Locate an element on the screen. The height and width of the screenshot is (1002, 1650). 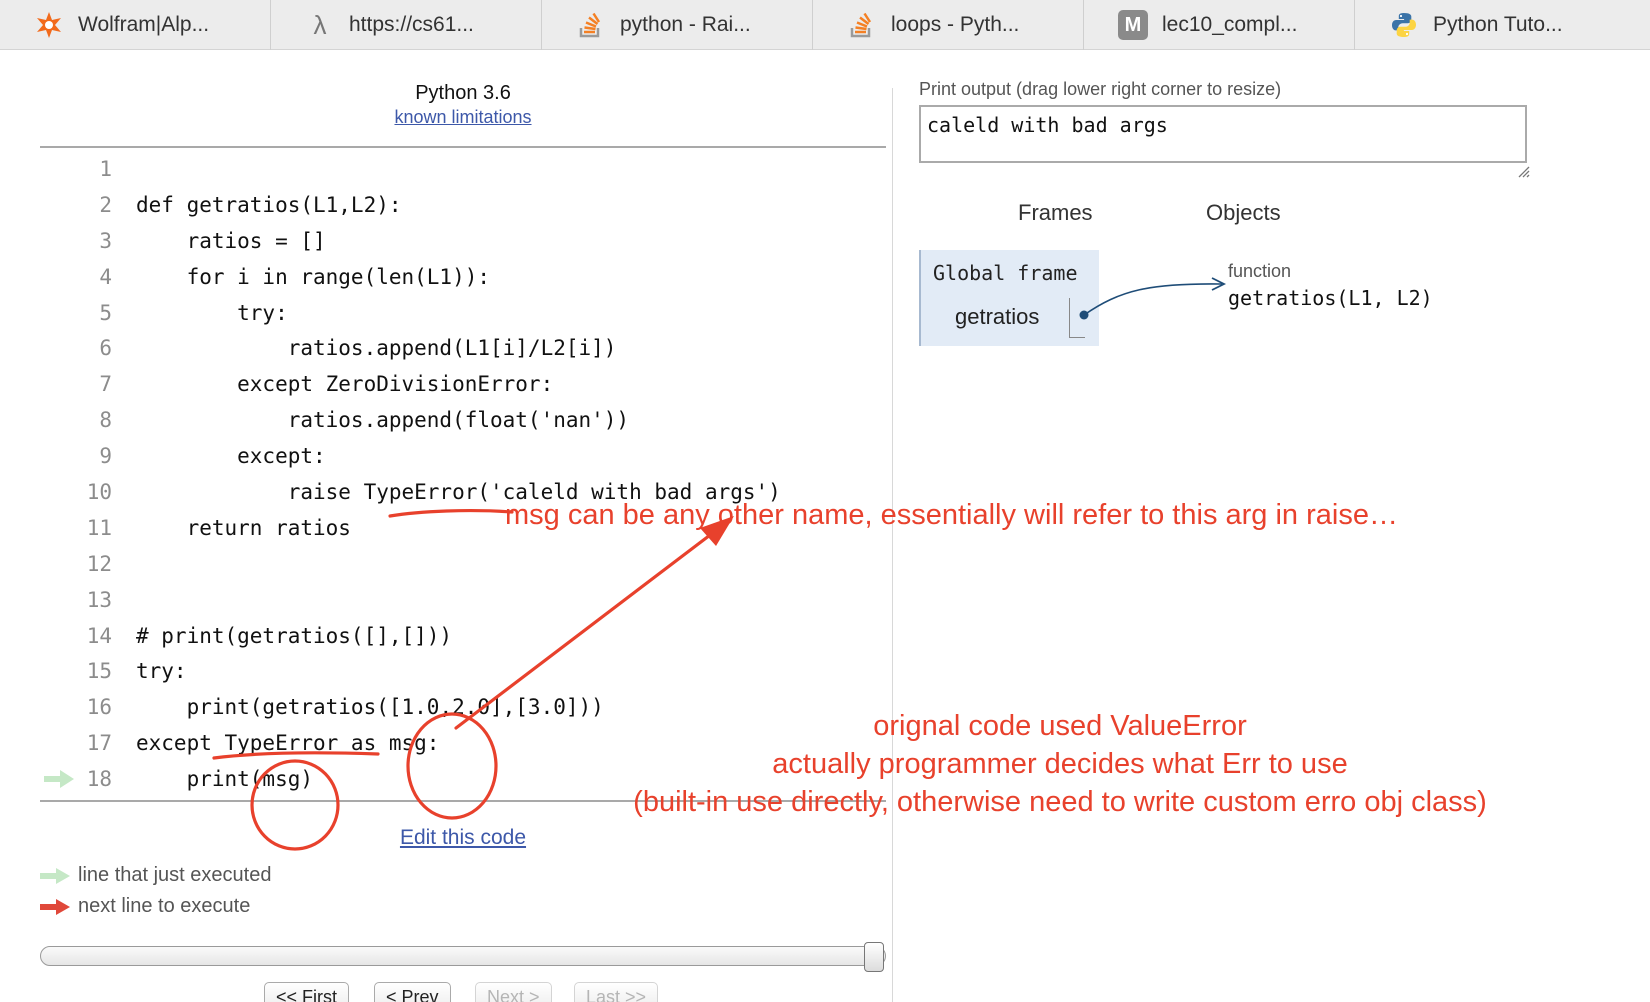
code-top-rule is located at coordinates (463, 147).